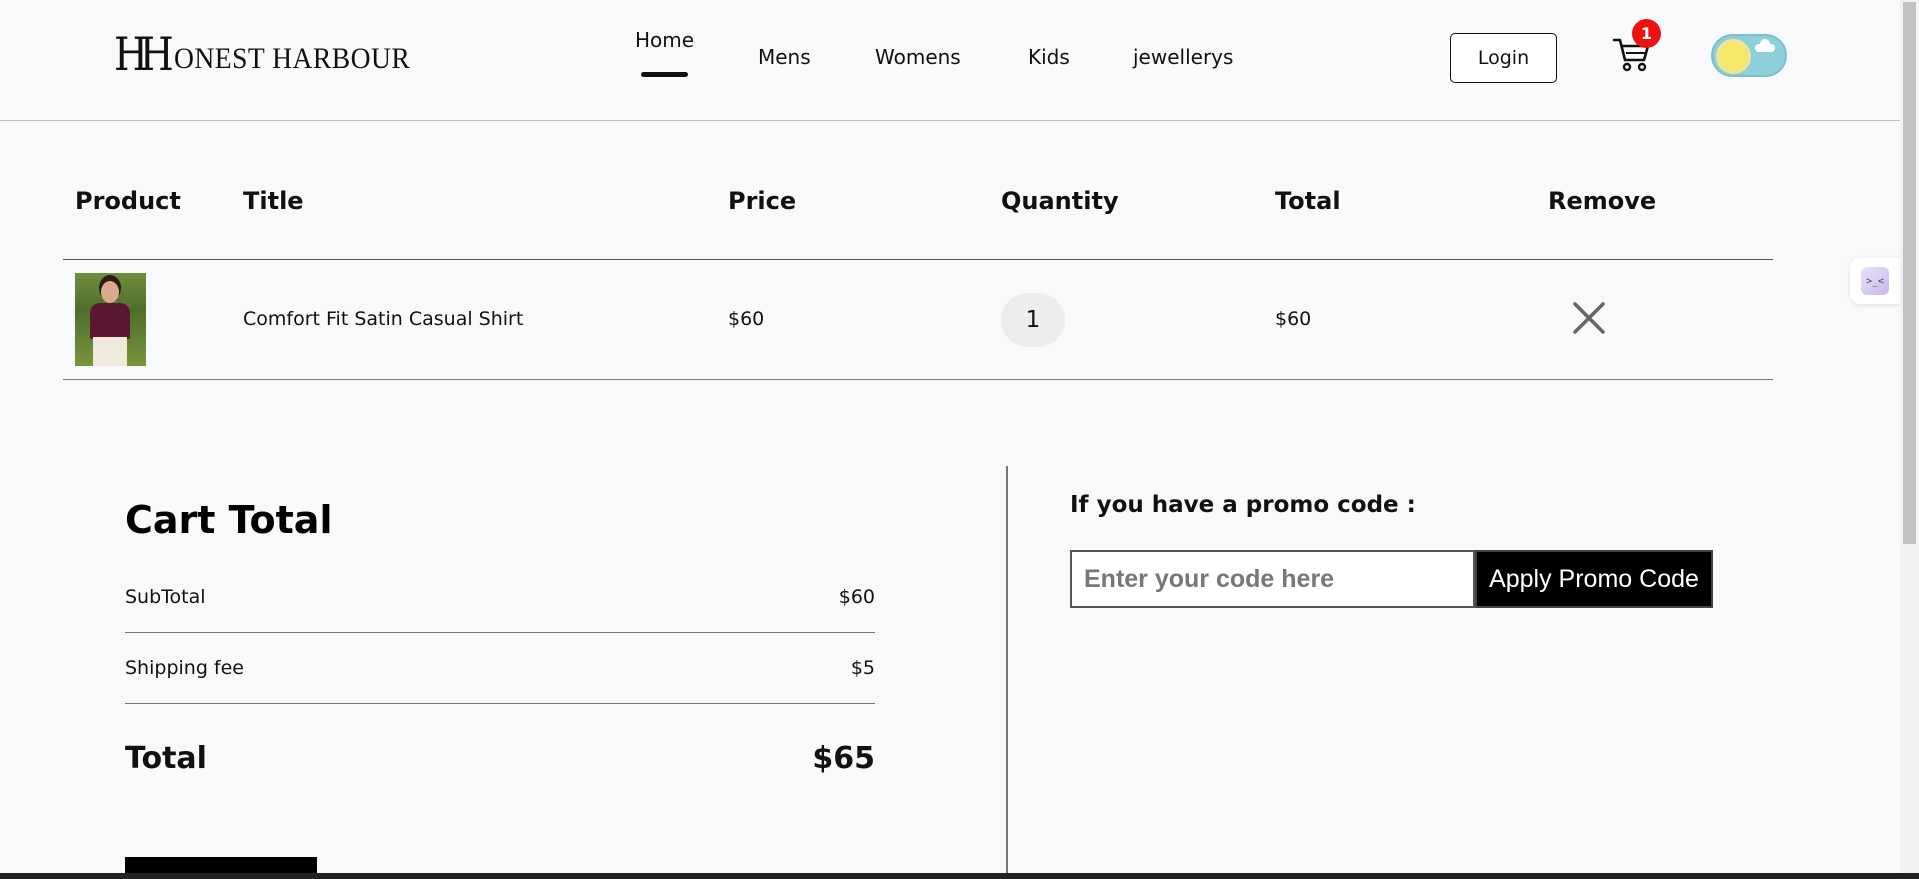  What do you see at coordinates (1733, 56) in the screenshot?
I see `sun-icon` at bounding box center [1733, 56].